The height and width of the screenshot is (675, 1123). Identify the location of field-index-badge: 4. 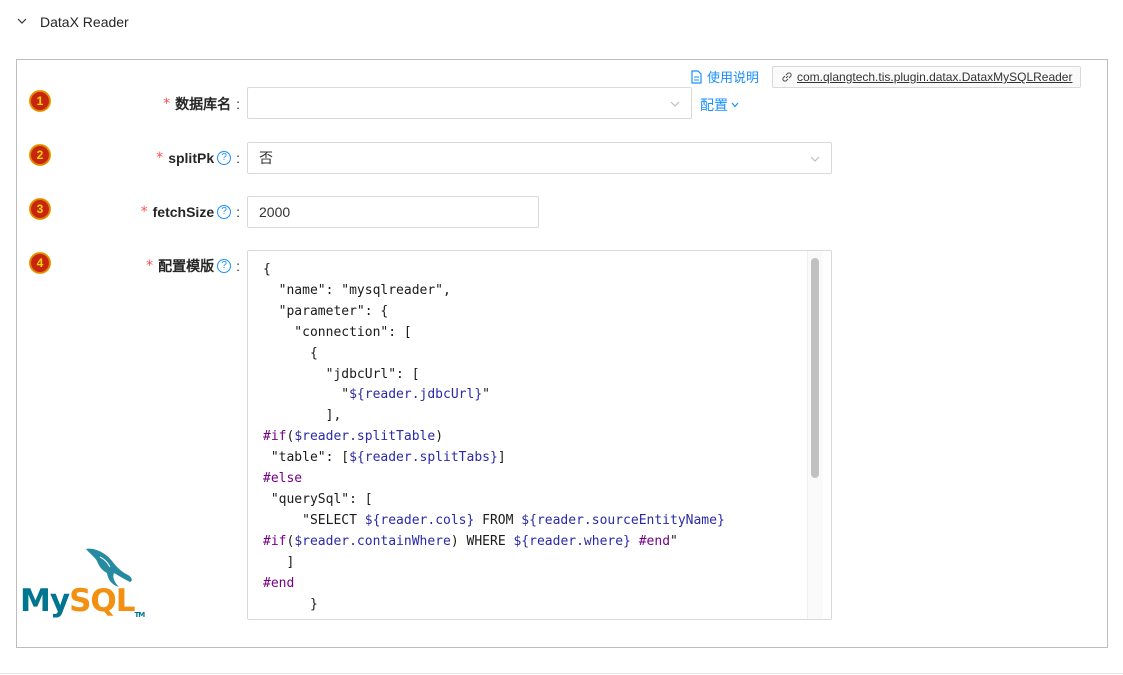
(40, 263).